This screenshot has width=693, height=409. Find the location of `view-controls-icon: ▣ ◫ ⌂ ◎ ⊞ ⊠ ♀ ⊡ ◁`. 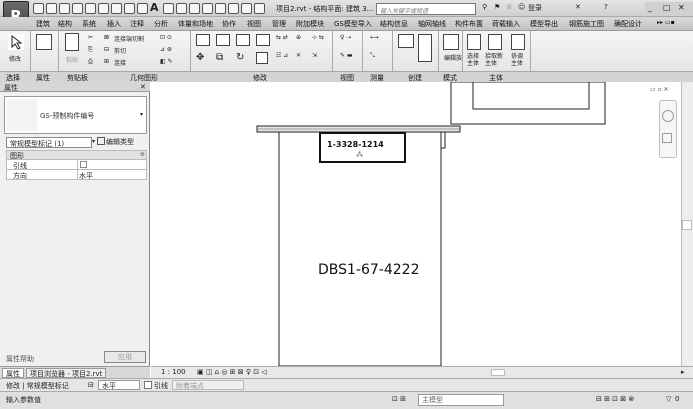

view-controls-icon: ▣ ◫ ⌂ ◎ ⊞ ⊠ ♀ ⊡ ◁ is located at coordinates (232, 372).